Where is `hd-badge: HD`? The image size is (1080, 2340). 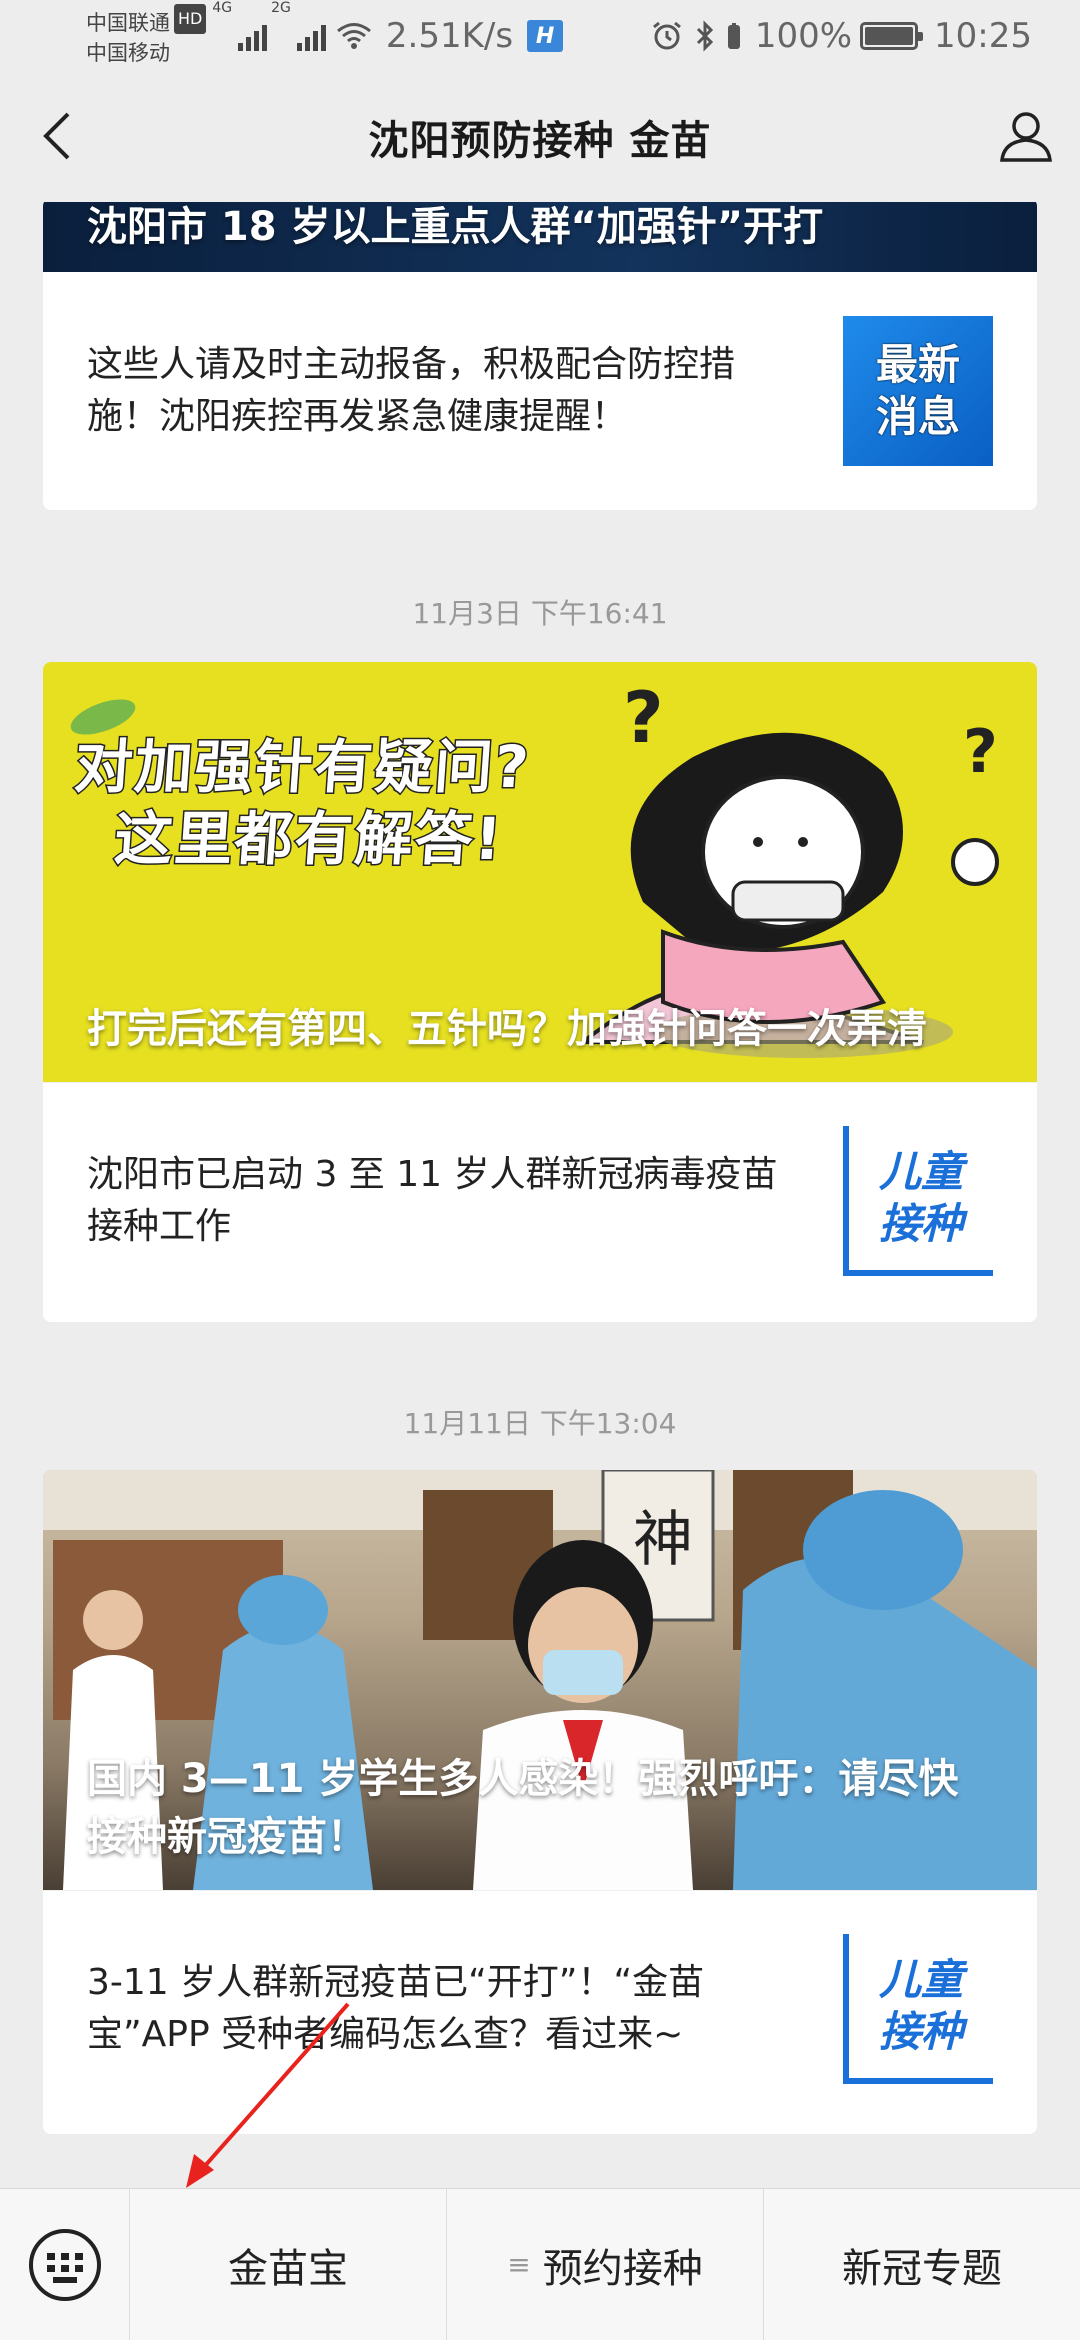 hd-badge: HD is located at coordinates (190, 19).